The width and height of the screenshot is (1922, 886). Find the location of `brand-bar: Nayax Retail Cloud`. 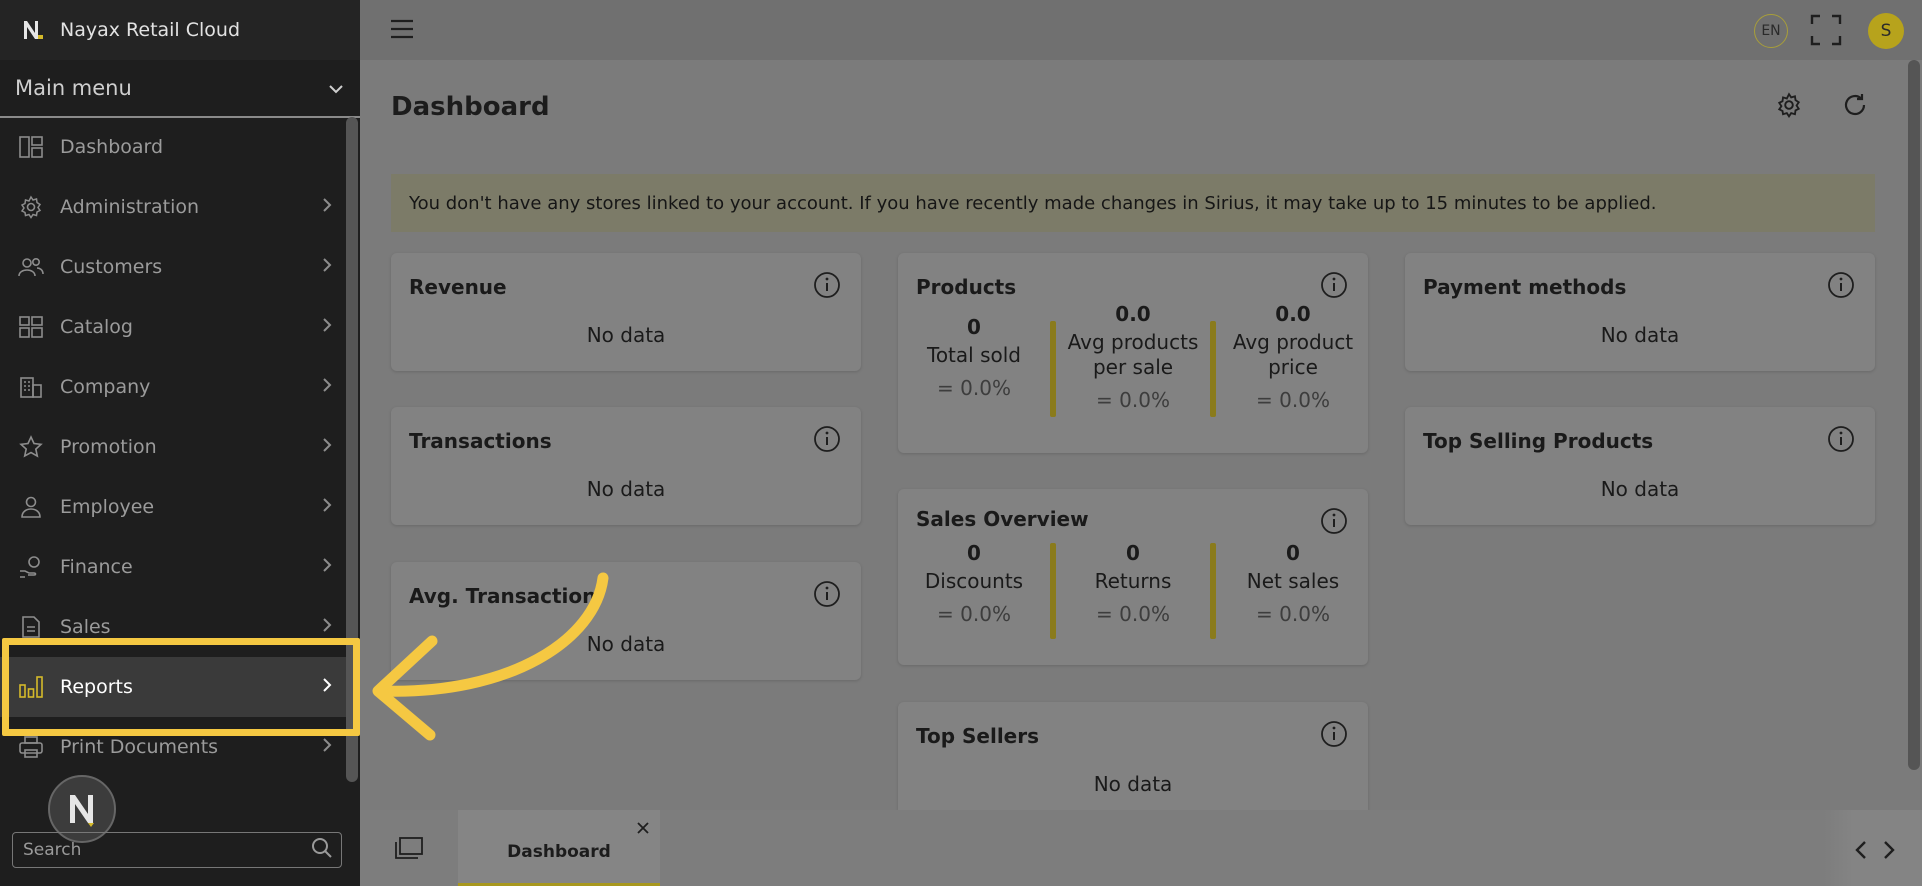

brand-bar: Nayax Retail Cloud is located at coordinates (180, 30).